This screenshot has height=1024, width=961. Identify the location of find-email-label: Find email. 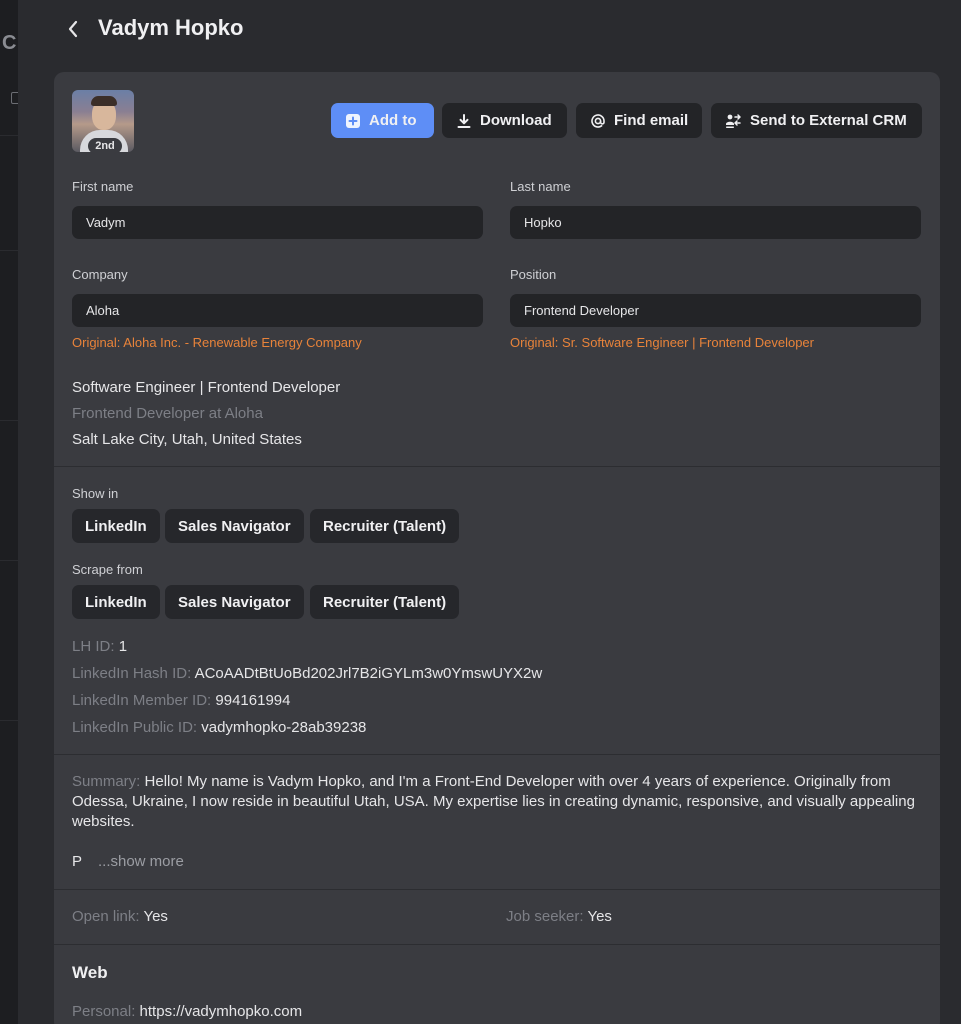
(651, 120).